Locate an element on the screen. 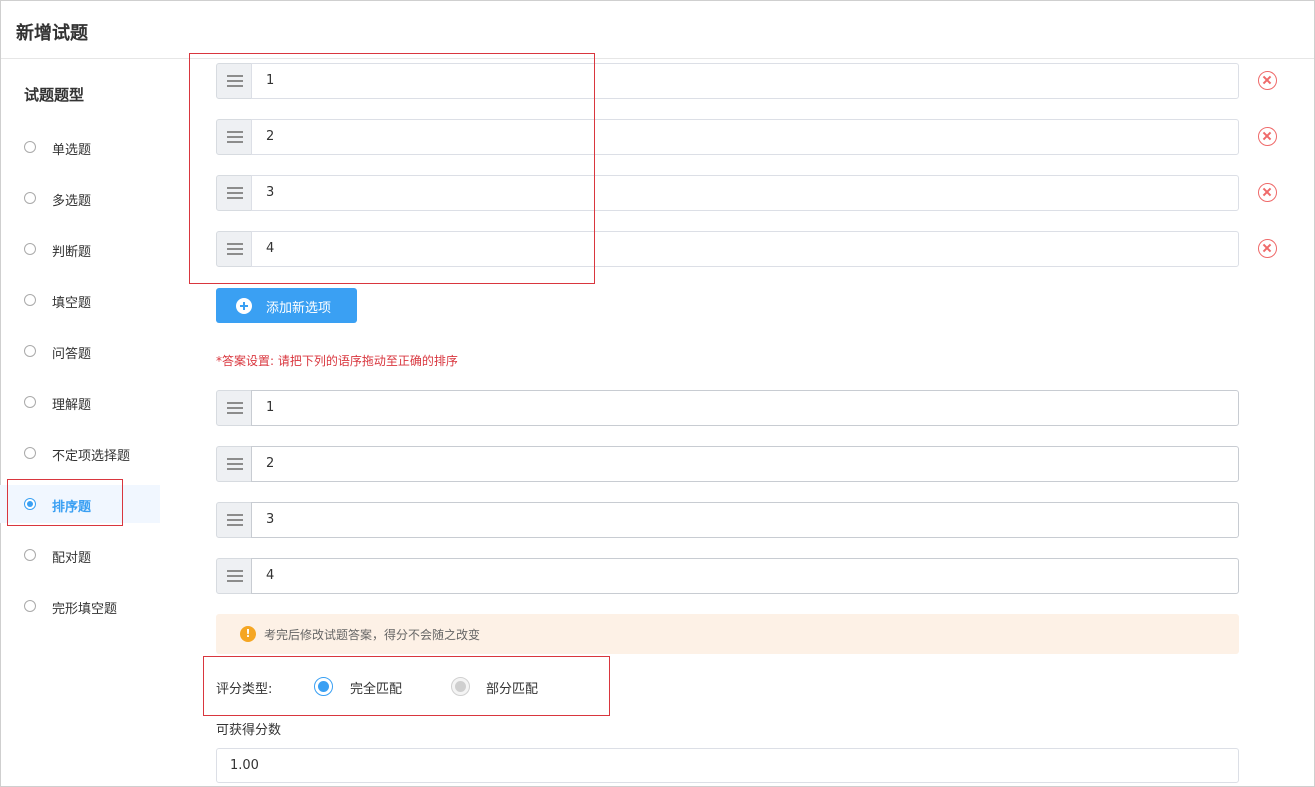  add-option-button: 添加新选项 is located at coordinates (286, 305).